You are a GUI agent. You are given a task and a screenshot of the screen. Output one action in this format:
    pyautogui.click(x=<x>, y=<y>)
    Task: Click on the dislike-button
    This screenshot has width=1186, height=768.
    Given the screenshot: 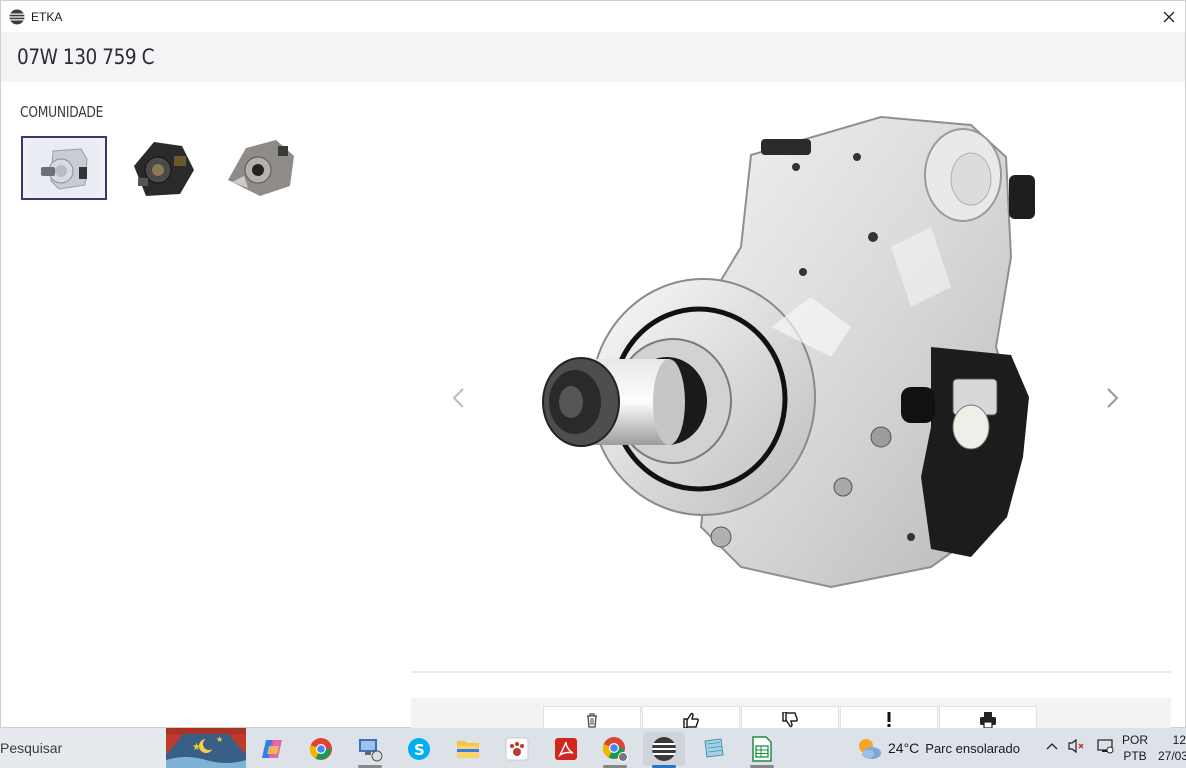 What is the action you would take?
    pyautogui.click(x=790, y=717)
    